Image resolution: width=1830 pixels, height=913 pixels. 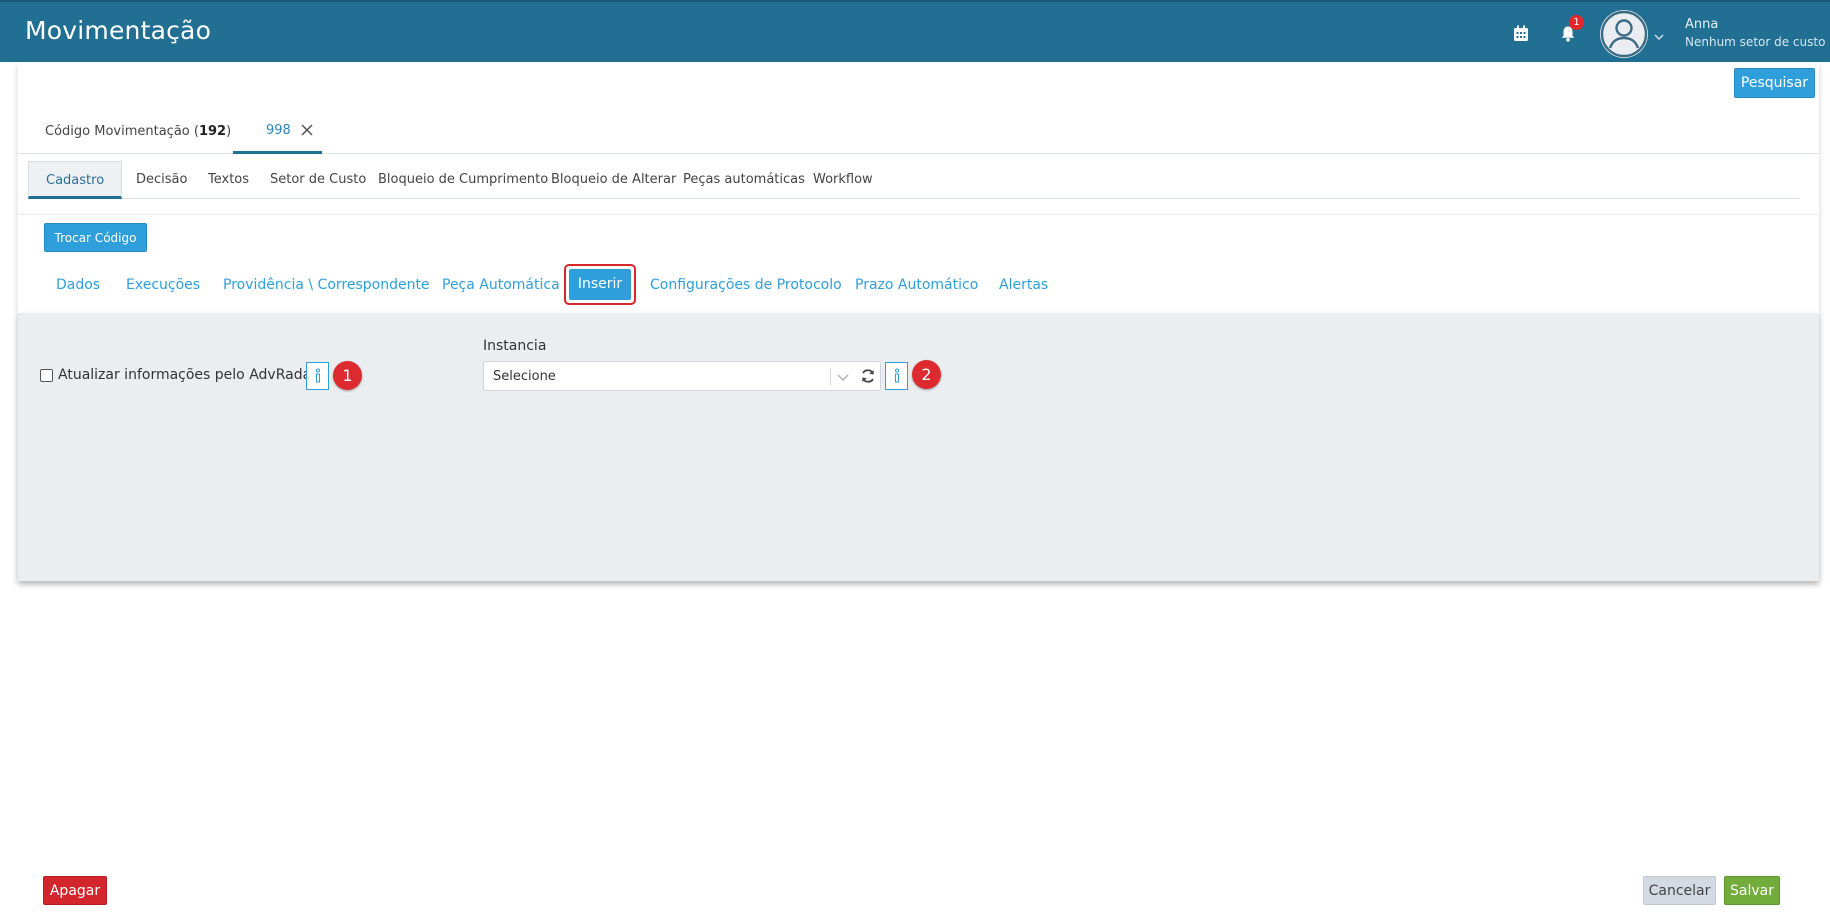 What do you see at coordinates (229, 131) in the screenshot?
I see `tab-list-suffix: )` at bounding box center [229, 131].